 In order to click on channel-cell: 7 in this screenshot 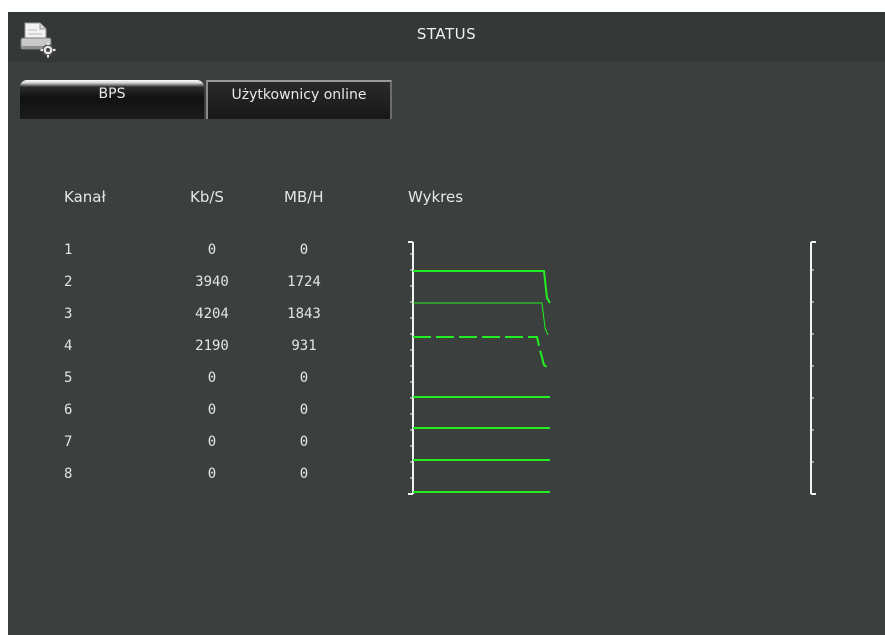, I will do `click(68, 442)`.